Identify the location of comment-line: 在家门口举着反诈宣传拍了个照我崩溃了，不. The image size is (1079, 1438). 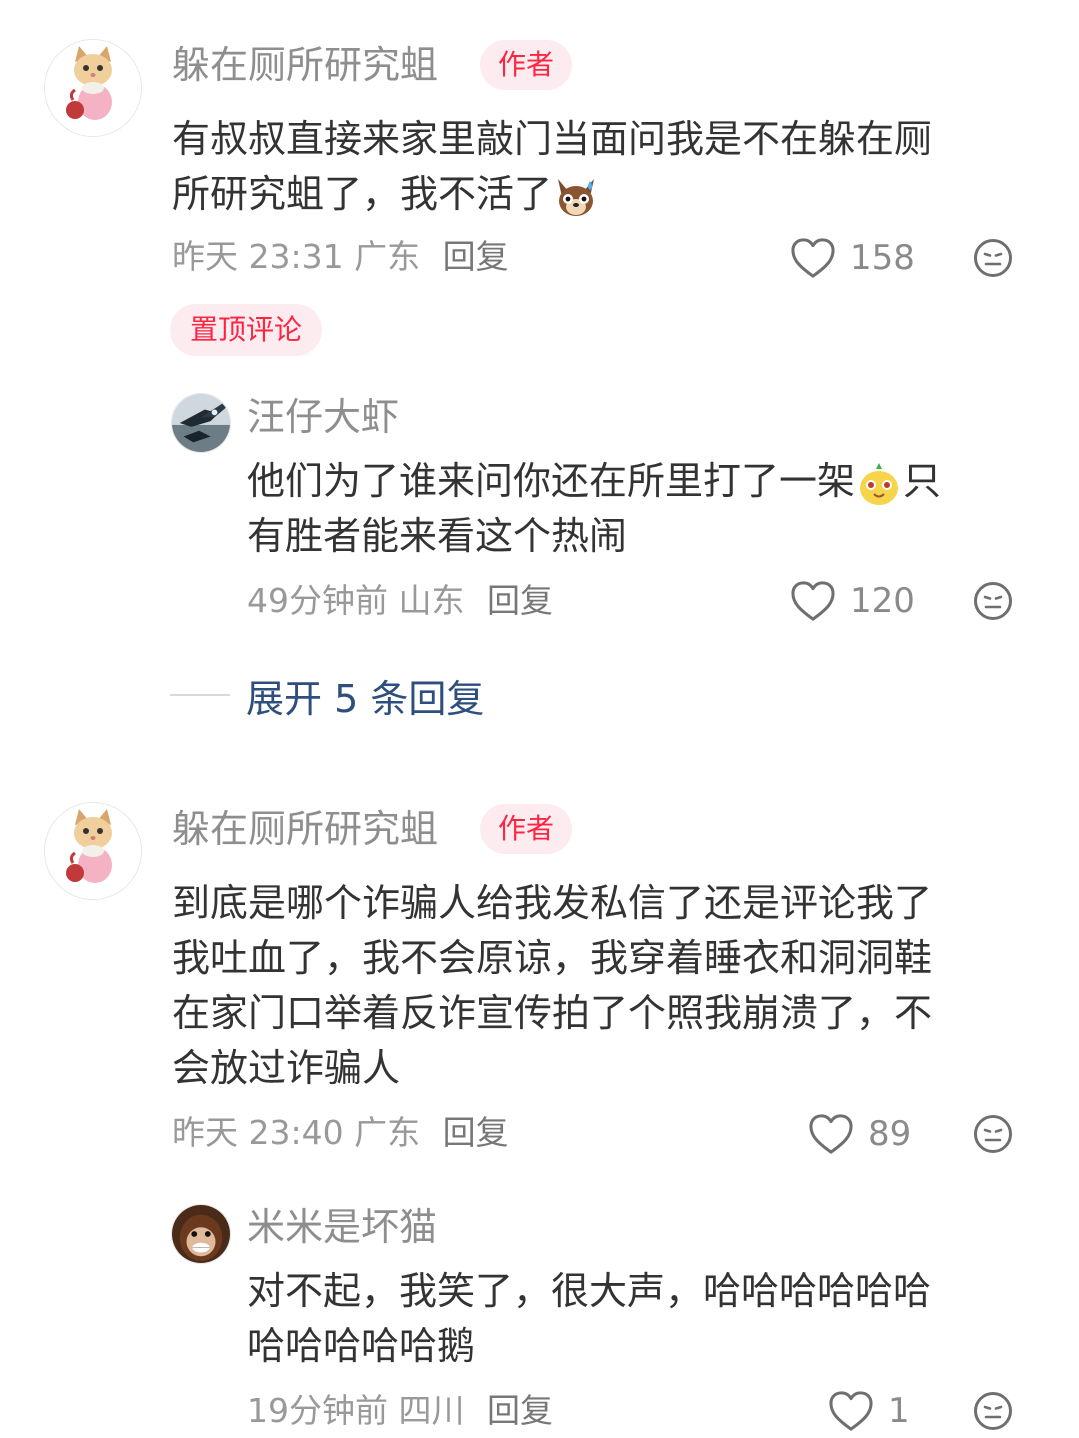
(552, 1013).